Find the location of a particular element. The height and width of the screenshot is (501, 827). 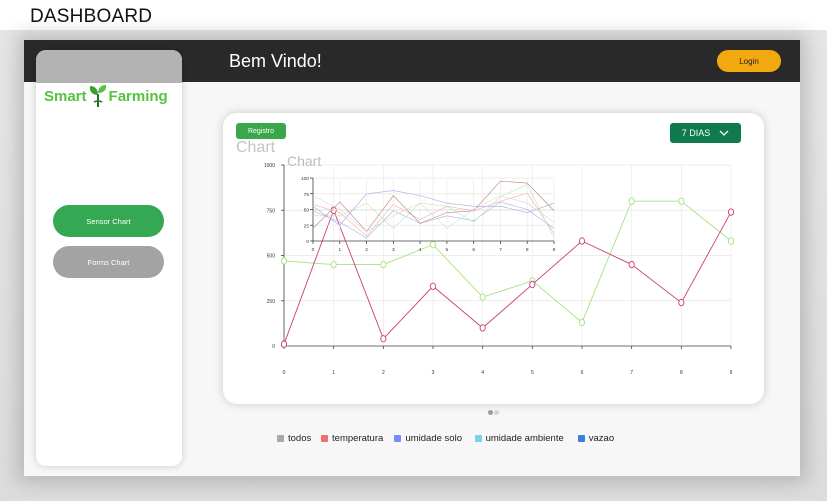

plant-sprout-icon is located at coordinates (97, 96).